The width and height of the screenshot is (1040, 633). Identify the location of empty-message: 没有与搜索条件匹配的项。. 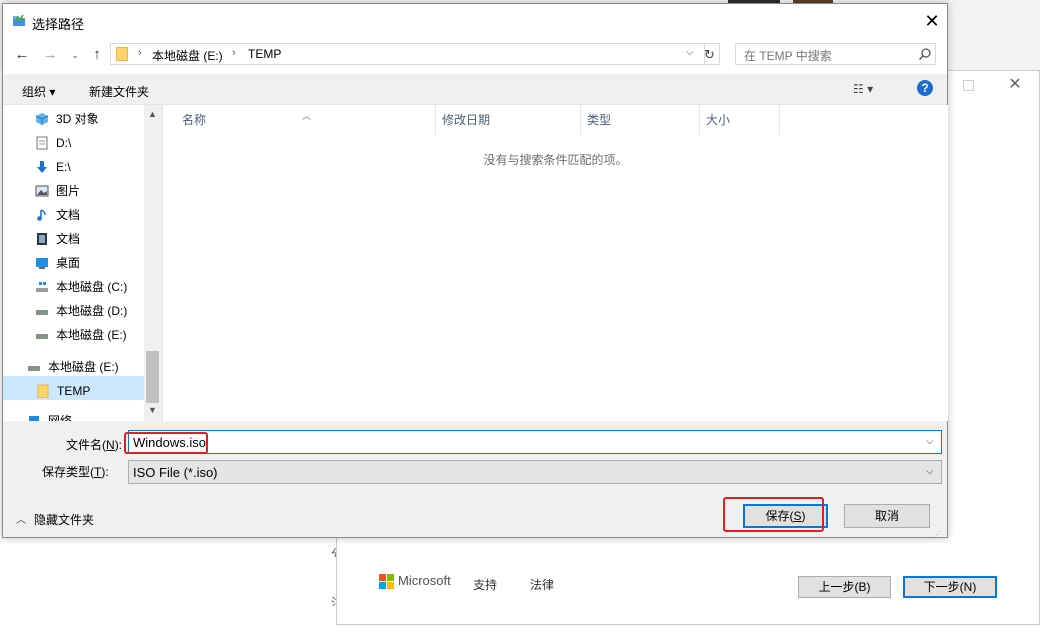
(555, 160).